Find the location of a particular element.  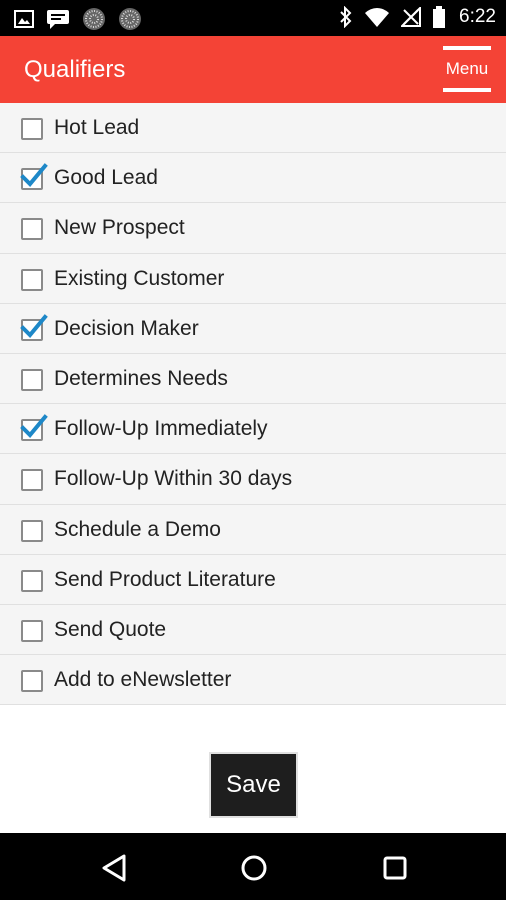

qualifier-label: Good Lead is located at coordinates (106, 178).